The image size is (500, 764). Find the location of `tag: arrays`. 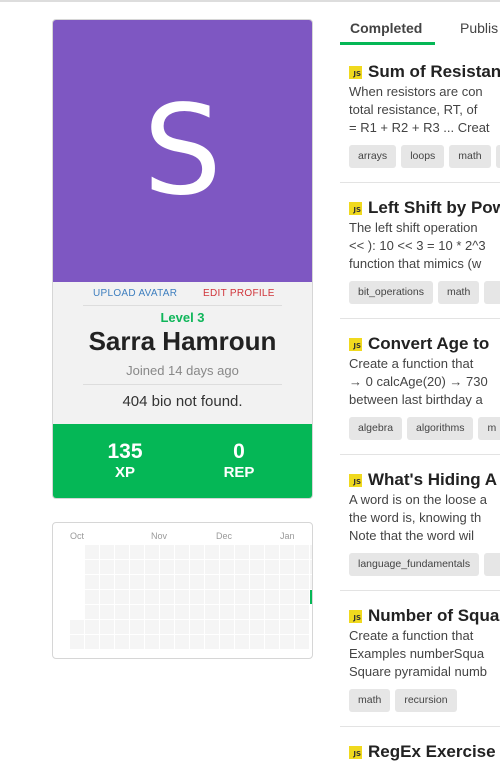

tag: arrays is located at coordinates (373, 156).